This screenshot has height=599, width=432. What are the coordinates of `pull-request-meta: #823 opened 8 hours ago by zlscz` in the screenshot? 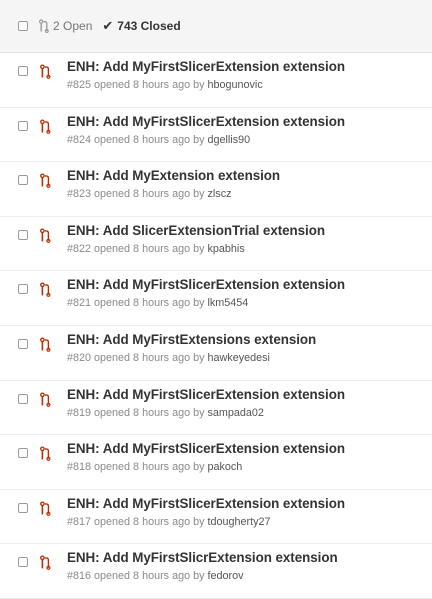 It's located at (149, 194).